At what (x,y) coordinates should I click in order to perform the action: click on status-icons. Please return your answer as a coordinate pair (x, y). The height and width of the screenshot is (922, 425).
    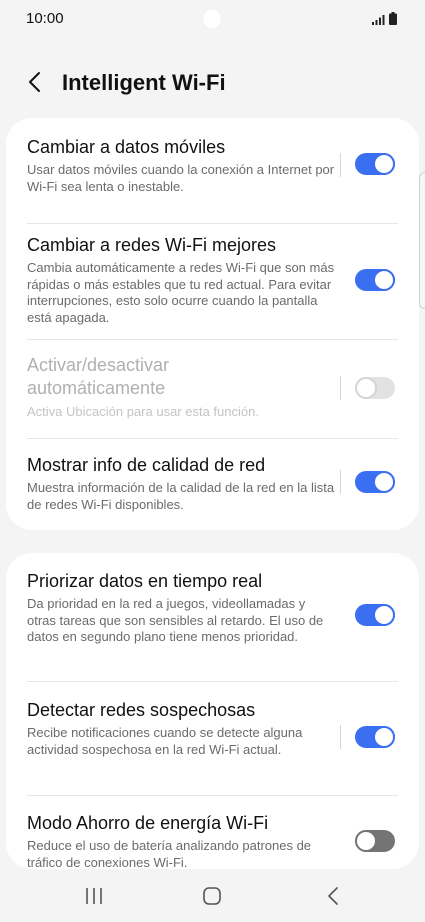
    Looking at the image, I should click on (384, 18).